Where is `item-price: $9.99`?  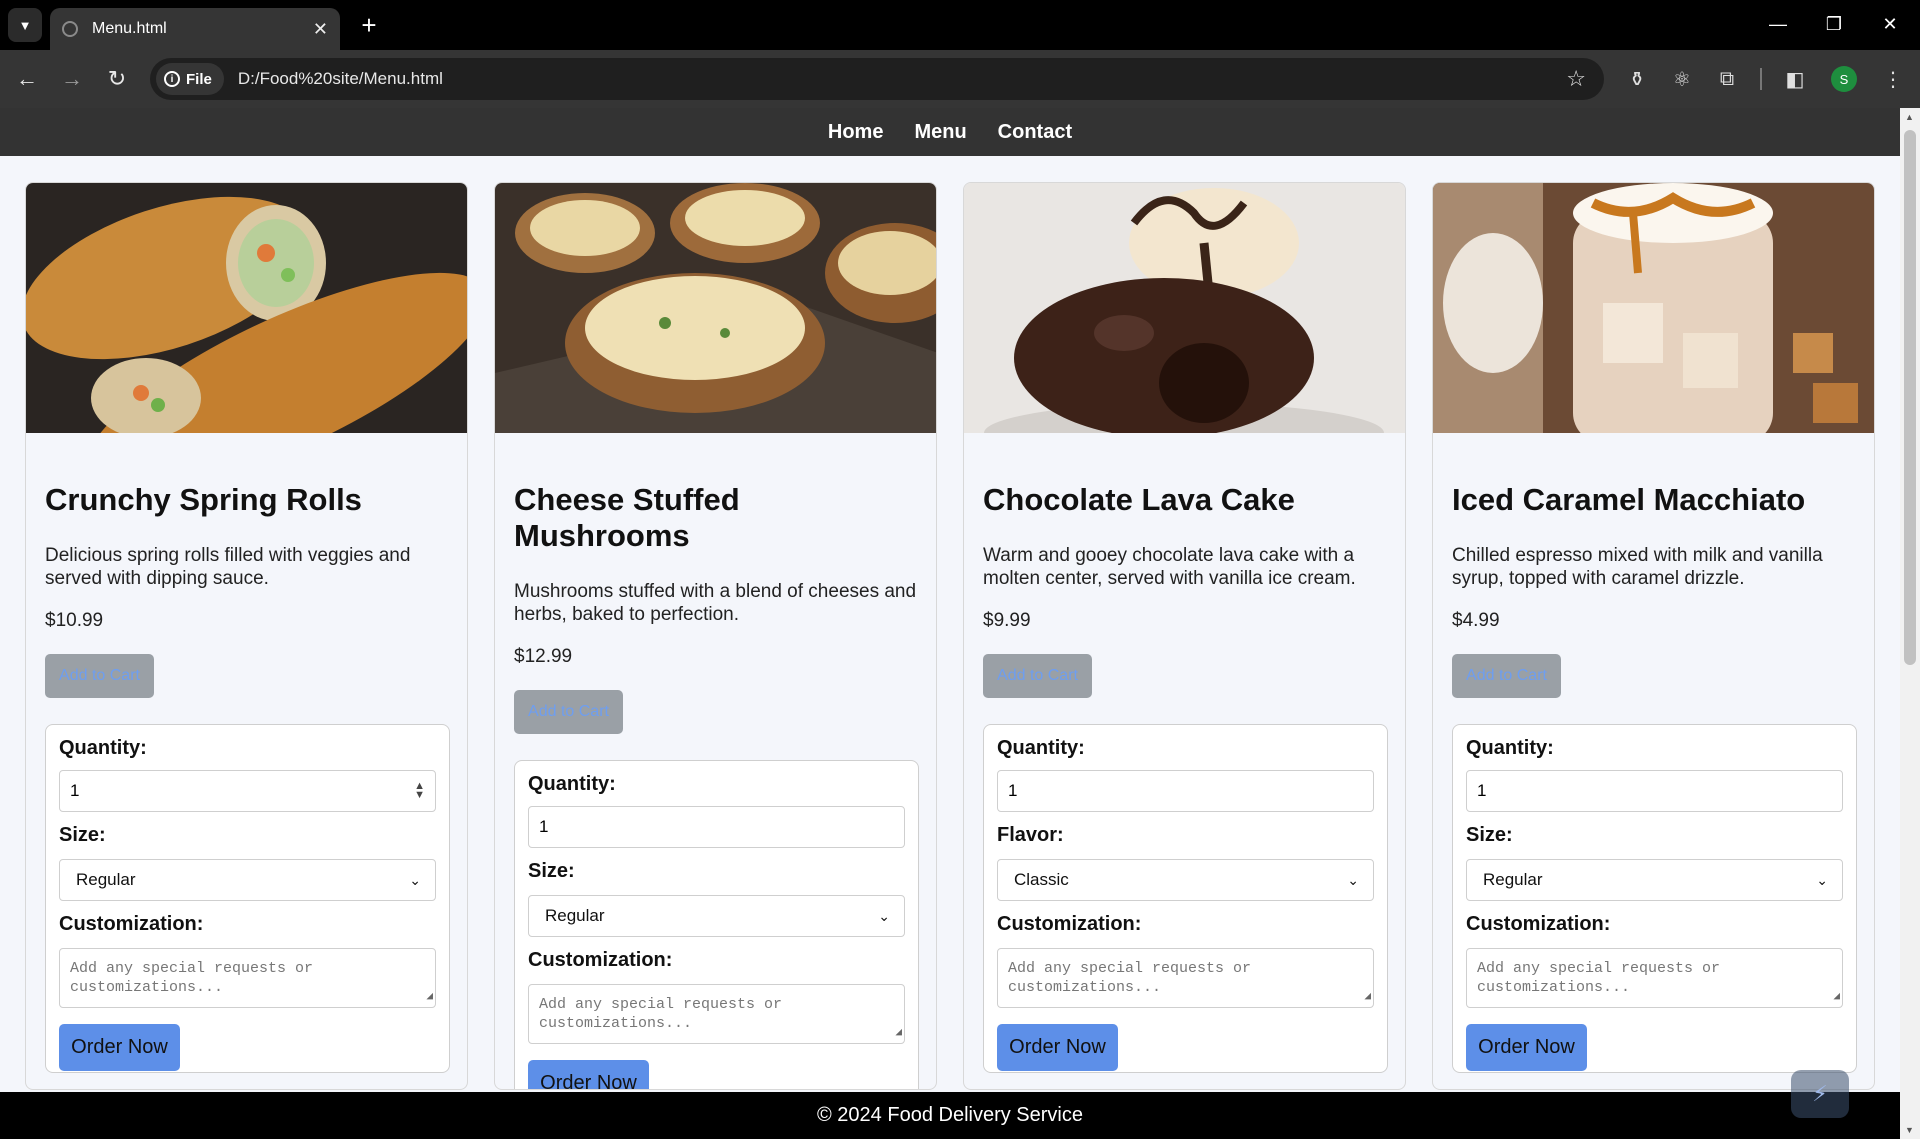
item-price: $9.99 is located at coordinates (1007, 620).